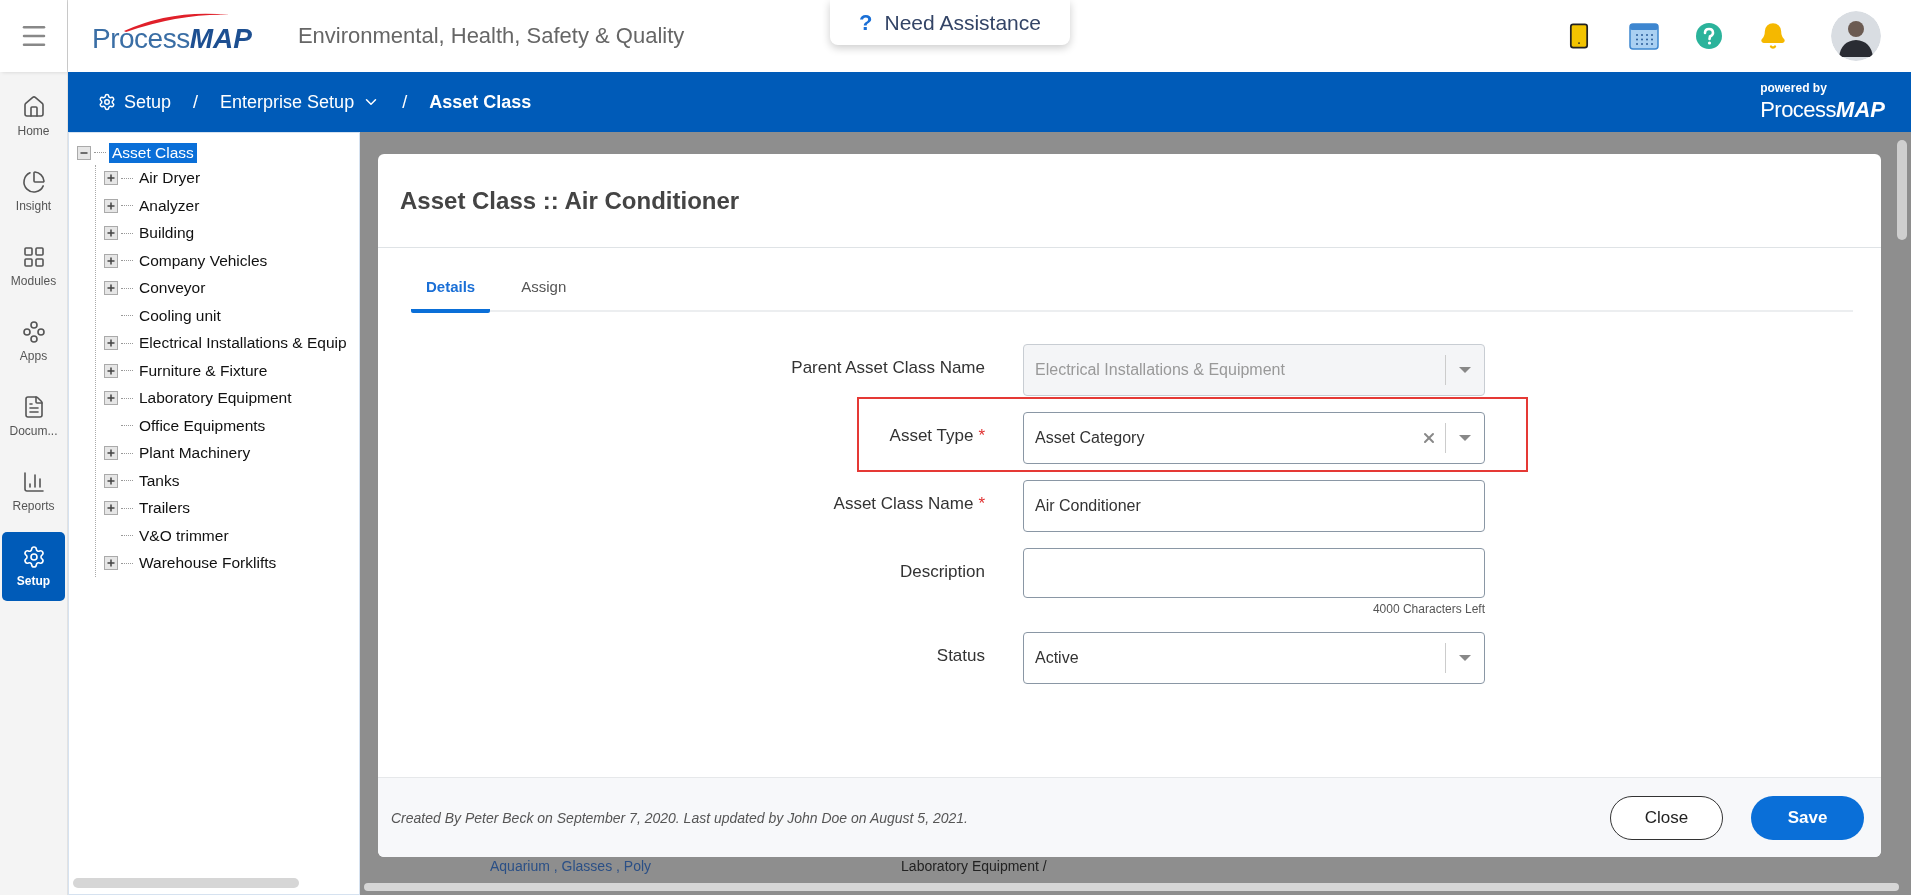 This screenshot has height=895, width=1911. Describe the element at coordinates (153, 152) in the screenshot. I see `tree-item: Asset Class` at that location.